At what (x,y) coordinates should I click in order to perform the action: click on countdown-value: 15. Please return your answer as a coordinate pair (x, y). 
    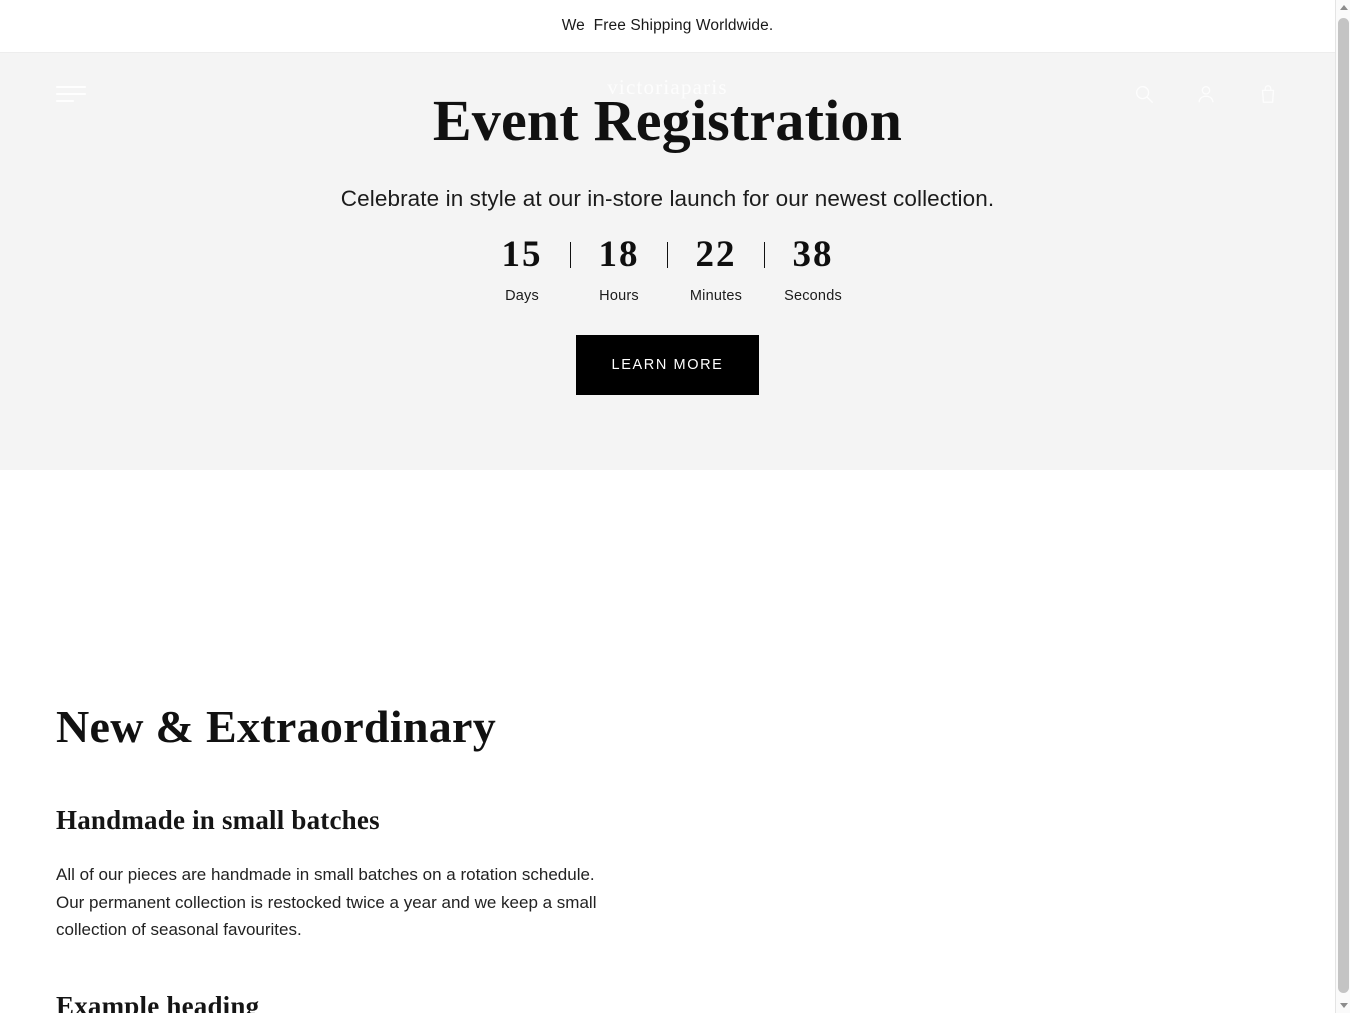
    Looking at the image, I should click on (522, 254).